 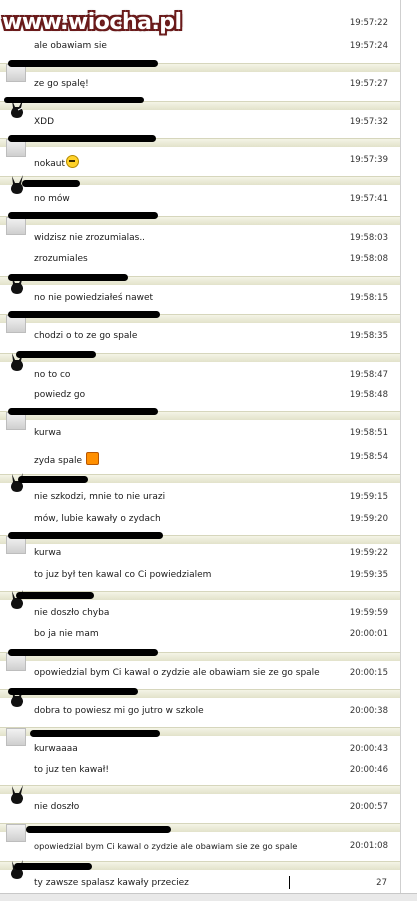 I want to click on sender-header, so click(x=200, y=789).